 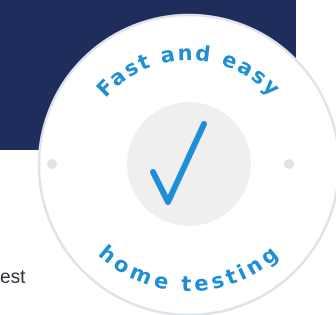 What do you see at coordinates (289, 164) in the screenshot?
I see `badge-right-dot` at bounding box center [289, 164].